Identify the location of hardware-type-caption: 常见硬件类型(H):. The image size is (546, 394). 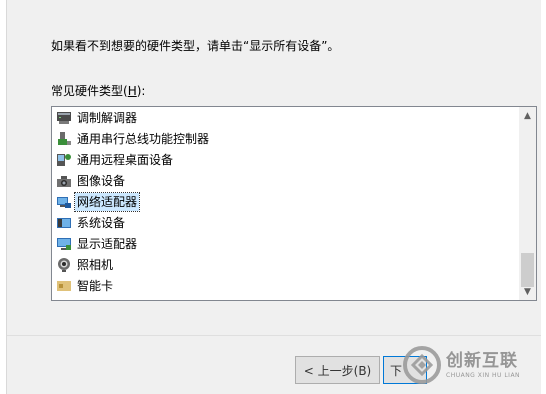
(98, 90).